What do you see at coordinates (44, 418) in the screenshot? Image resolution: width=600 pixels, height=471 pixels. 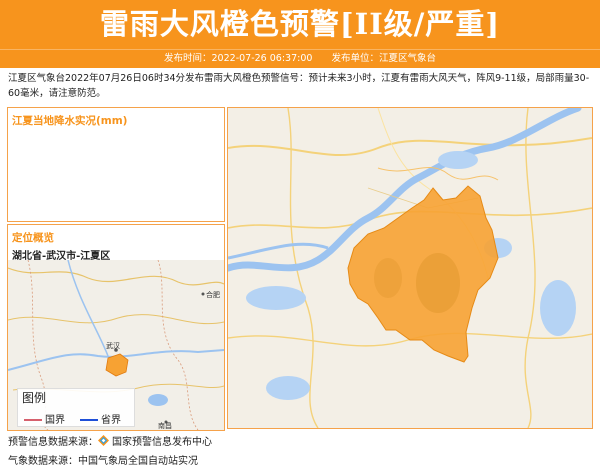 I see `legend-item-national-border: 国界` at bounding box center [44, 418].